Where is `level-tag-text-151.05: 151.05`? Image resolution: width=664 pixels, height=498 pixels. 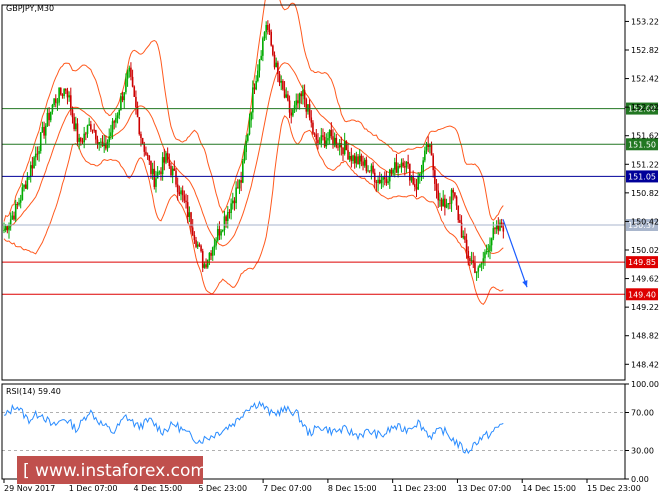
level-tag-text-151.05: 151.05 is located at coordinates (642, 176).